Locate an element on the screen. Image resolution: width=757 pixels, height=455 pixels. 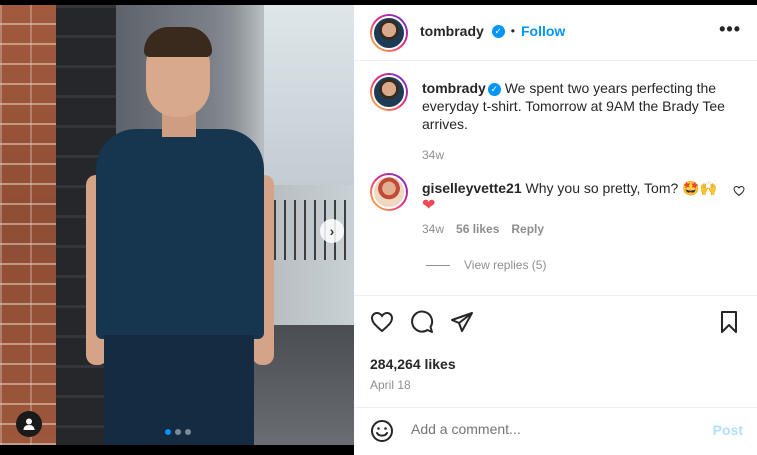
follow-button: Follow is located at coordinates (543, 31).